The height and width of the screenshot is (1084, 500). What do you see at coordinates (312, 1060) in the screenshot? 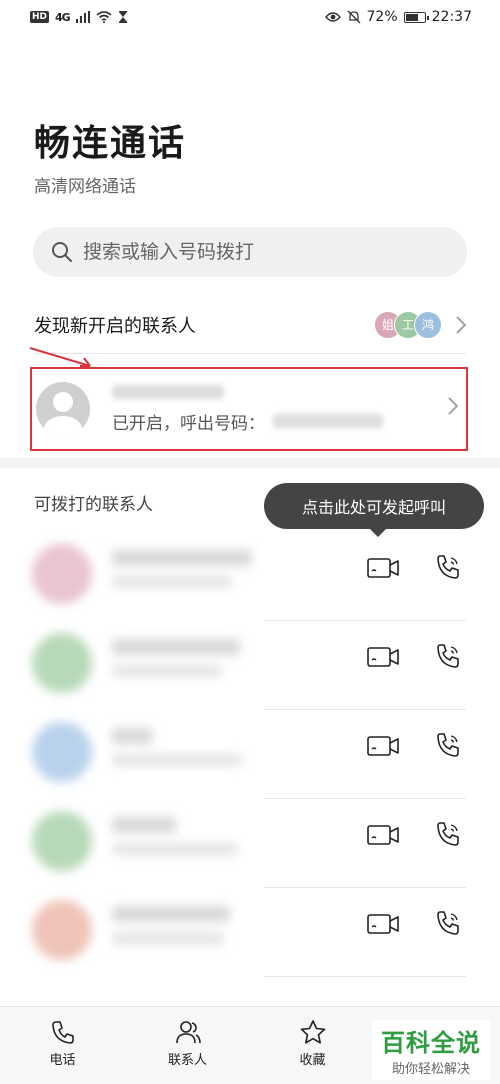
I see `nav-label: 收藏` at bounding box center [312, 1060].